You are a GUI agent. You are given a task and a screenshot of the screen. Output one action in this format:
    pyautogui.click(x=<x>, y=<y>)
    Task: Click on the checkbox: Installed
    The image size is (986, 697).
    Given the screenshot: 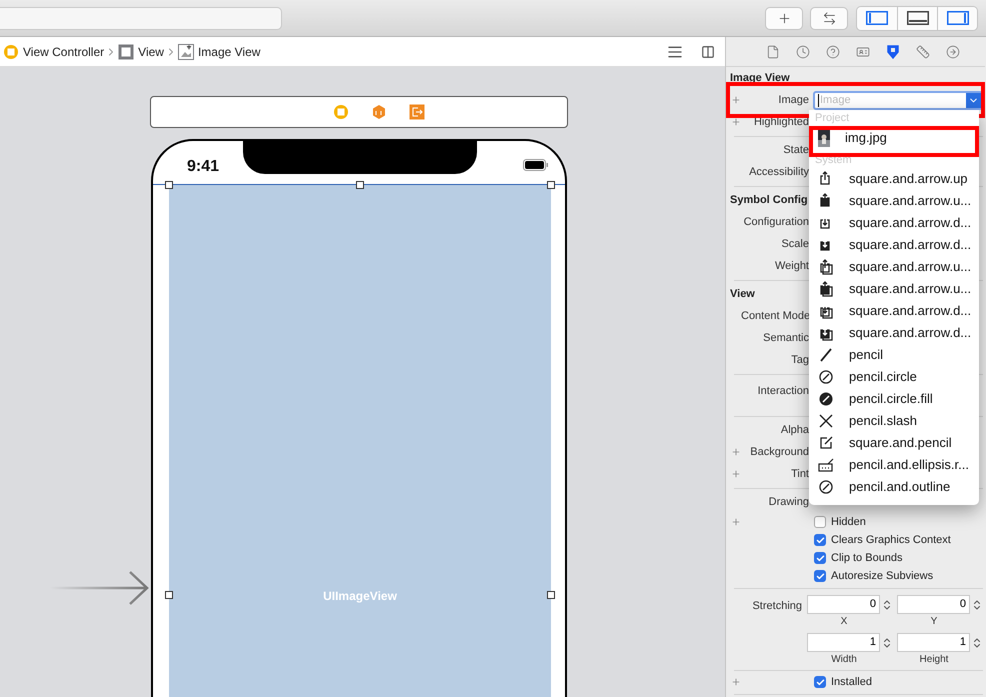 What is the action you would take?
    pyautogui.click(x=843, y=682)
    